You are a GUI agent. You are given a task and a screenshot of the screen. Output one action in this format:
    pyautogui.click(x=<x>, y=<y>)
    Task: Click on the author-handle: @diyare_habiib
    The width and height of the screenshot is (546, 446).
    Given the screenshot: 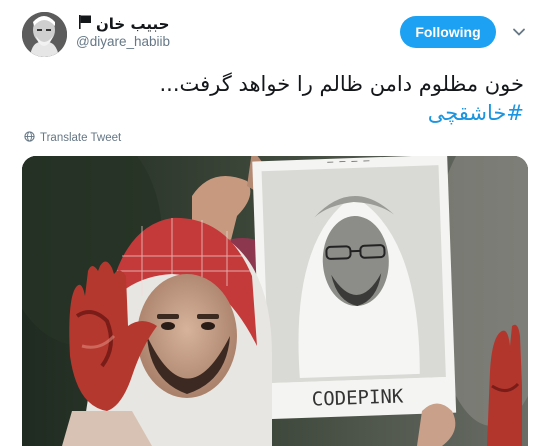 What is the action you would take?
    pyautogui.click(x=123, y=41)
    